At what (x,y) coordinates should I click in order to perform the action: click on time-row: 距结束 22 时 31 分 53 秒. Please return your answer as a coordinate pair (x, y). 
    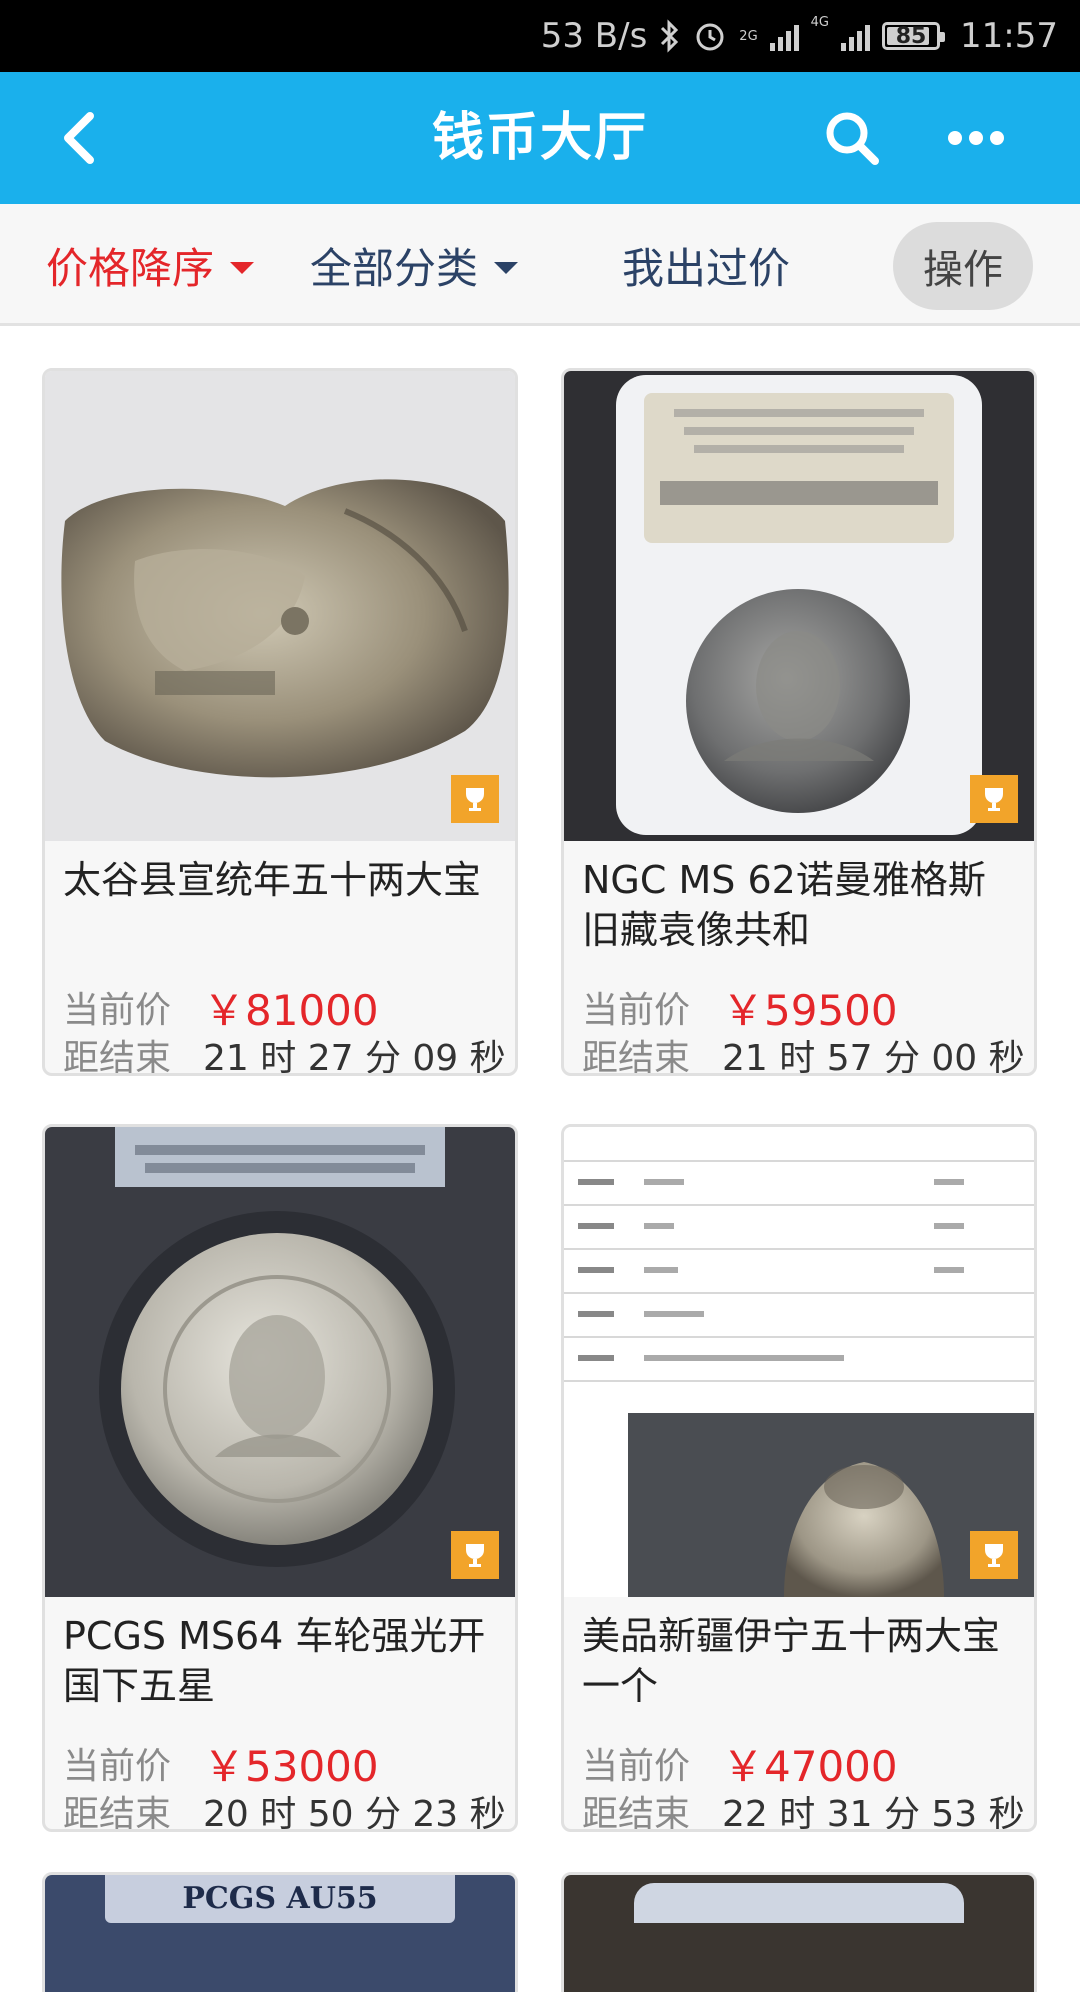
    Looking at the image, I should click on (803, 1809).